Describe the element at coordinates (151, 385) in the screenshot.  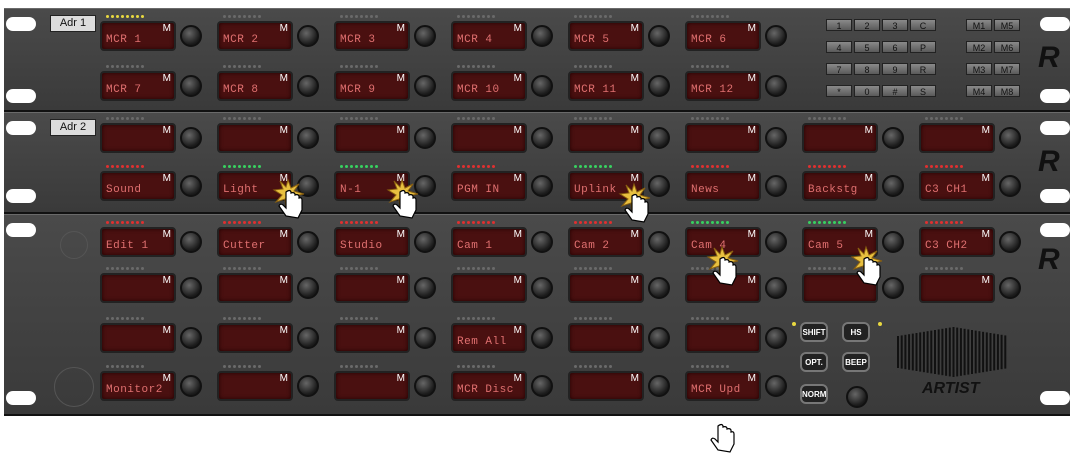
I see `talk-key: M Monitor2` at that location.